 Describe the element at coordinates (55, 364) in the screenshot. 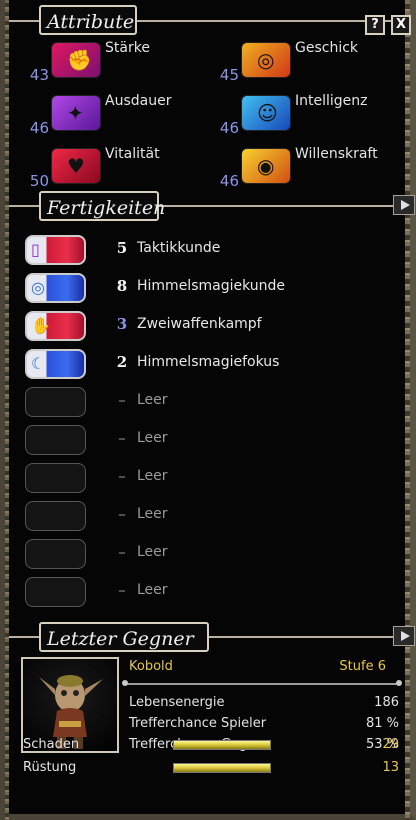

I see `sky-focus-icon: ☾` at that location.